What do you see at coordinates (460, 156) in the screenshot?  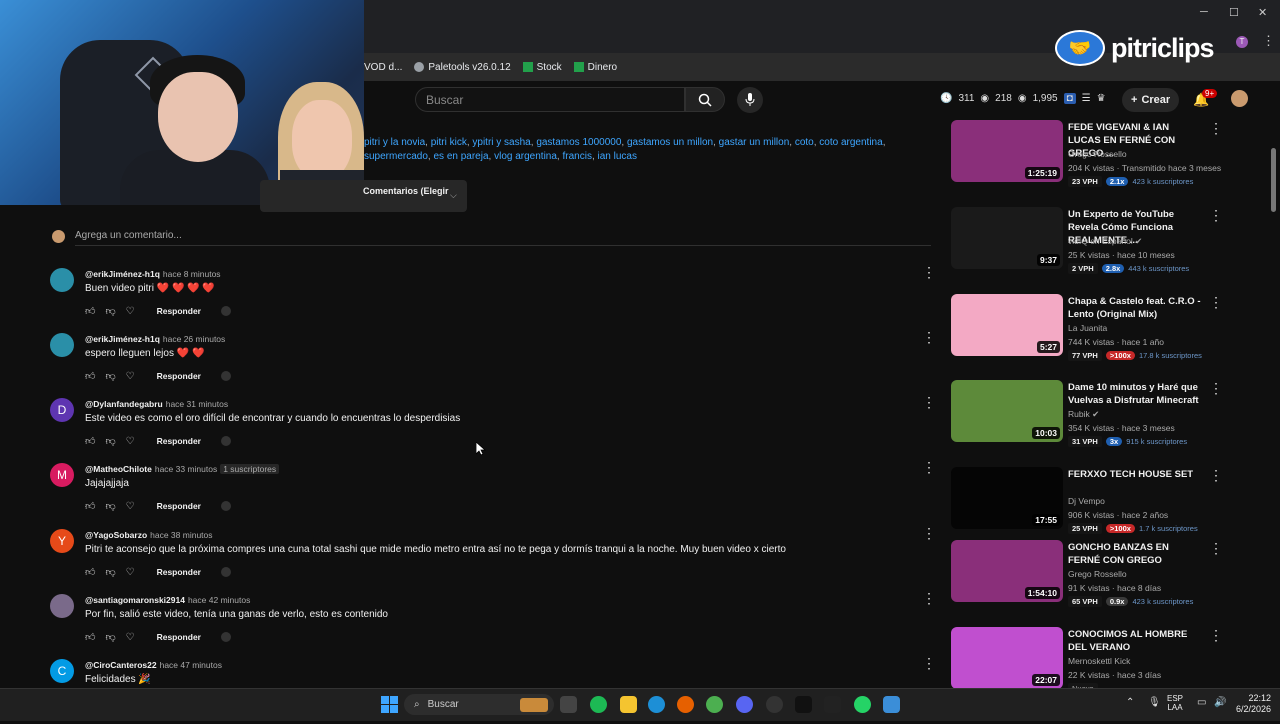 I see `tag-link: es en pareja` at bounding box center [460, 156].